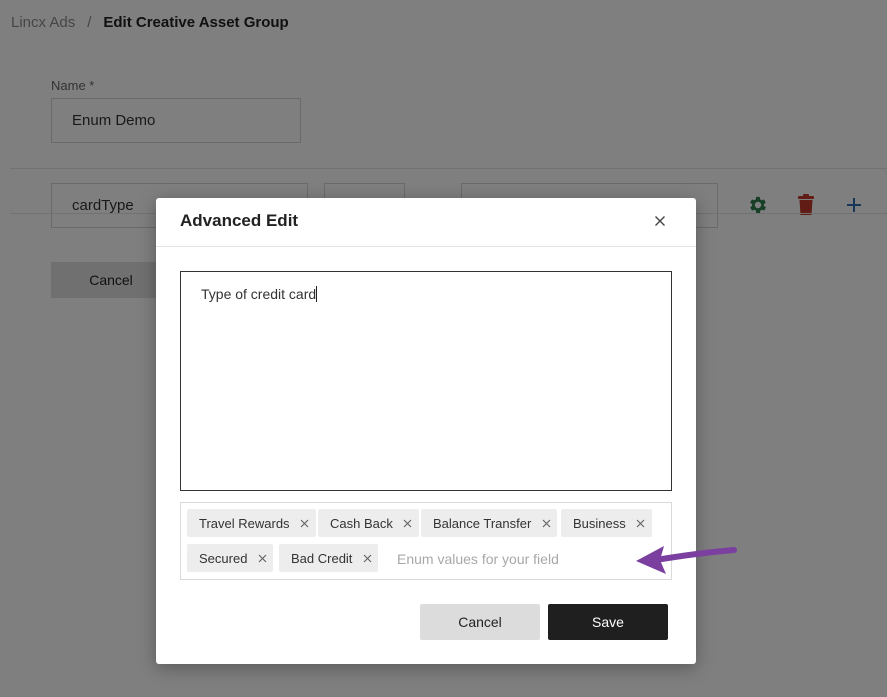 Image resolution: width=887 pixels, height=697 pixels. Describe the element at coordinates (608, 622) in the screenshot. I see `modal-save-button: Save` at that location.